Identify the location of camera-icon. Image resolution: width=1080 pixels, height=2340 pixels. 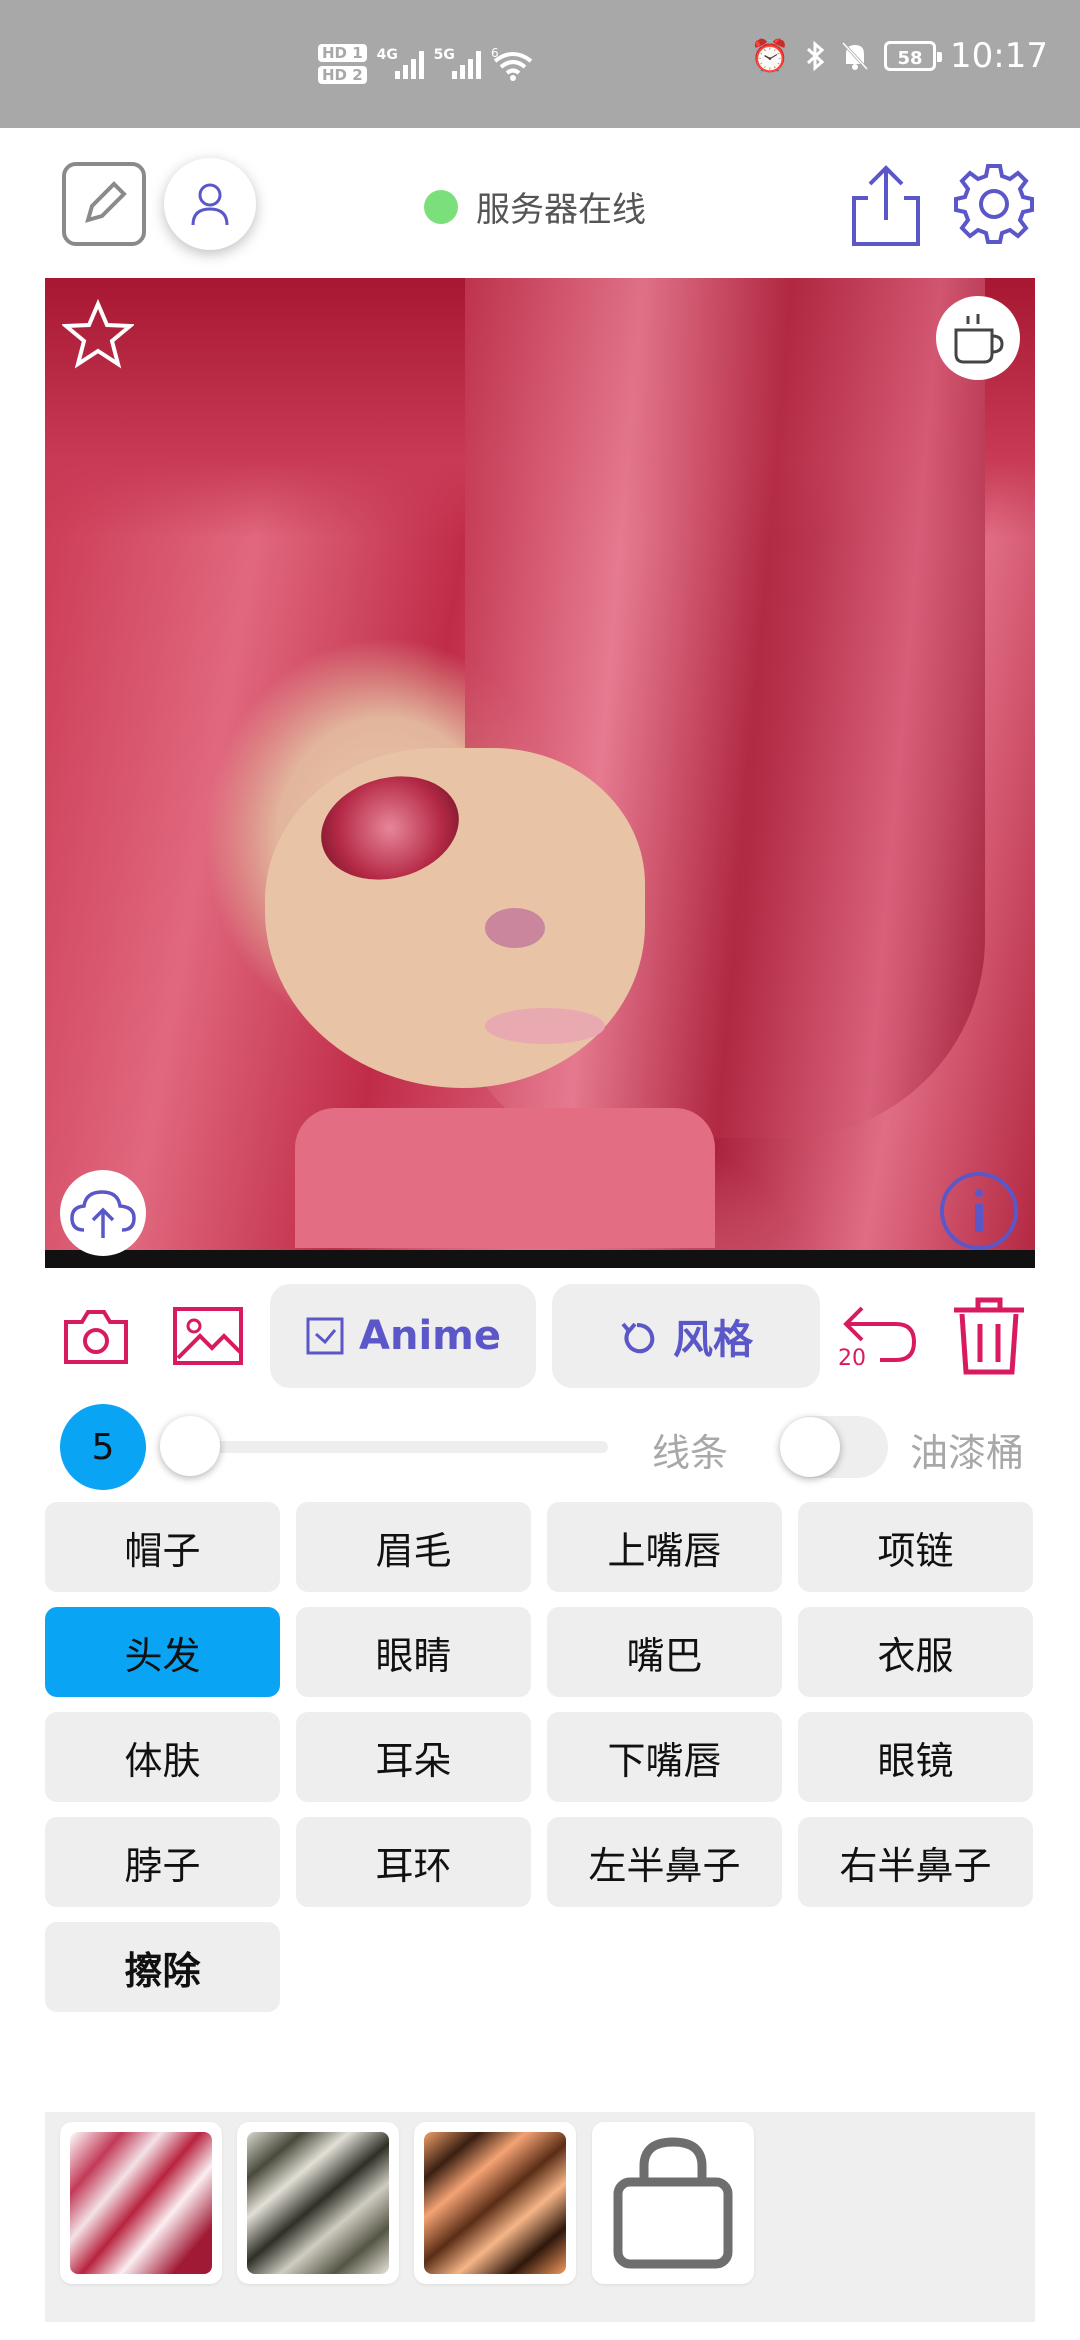
(96, 1337).